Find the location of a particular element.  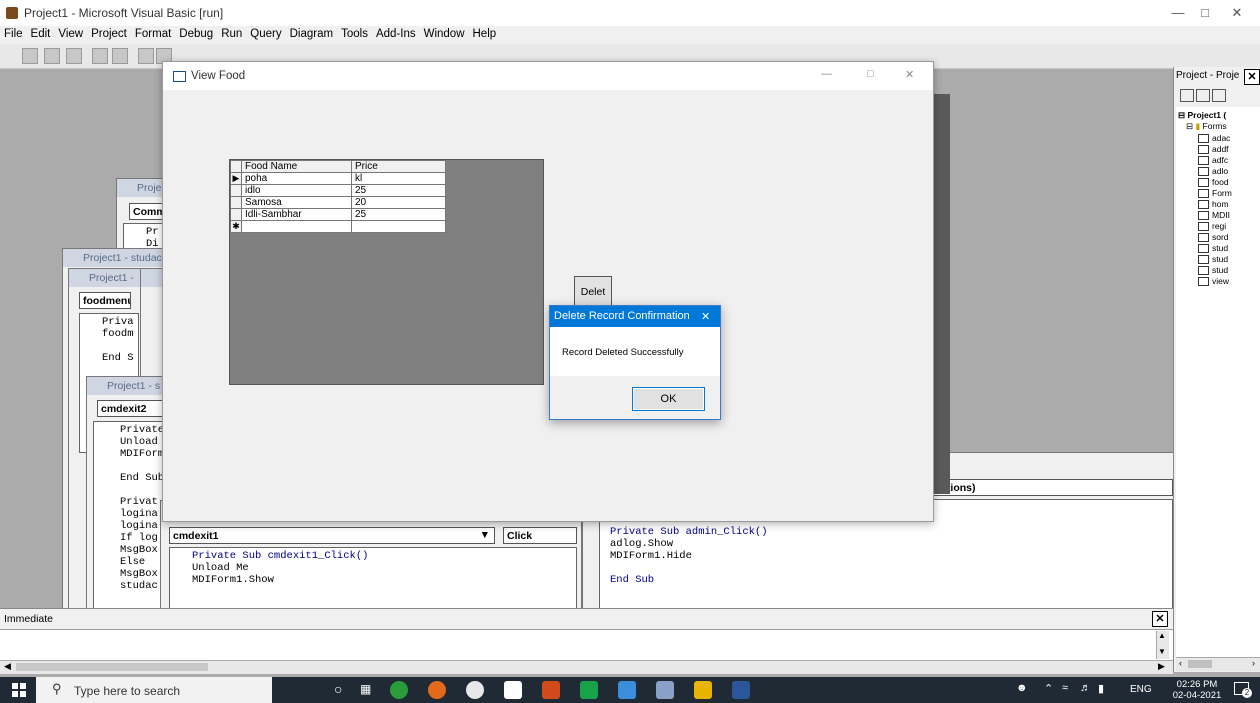

people-icon: ☻ is located at coordinates (1022, 688).